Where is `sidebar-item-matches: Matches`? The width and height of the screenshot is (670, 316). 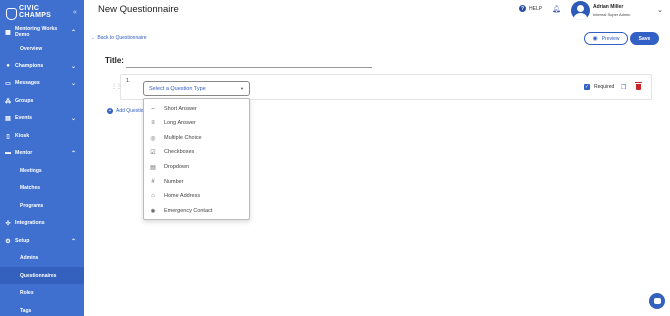 sidebar-item-matches: Matches is located at coordinates (42, 188).